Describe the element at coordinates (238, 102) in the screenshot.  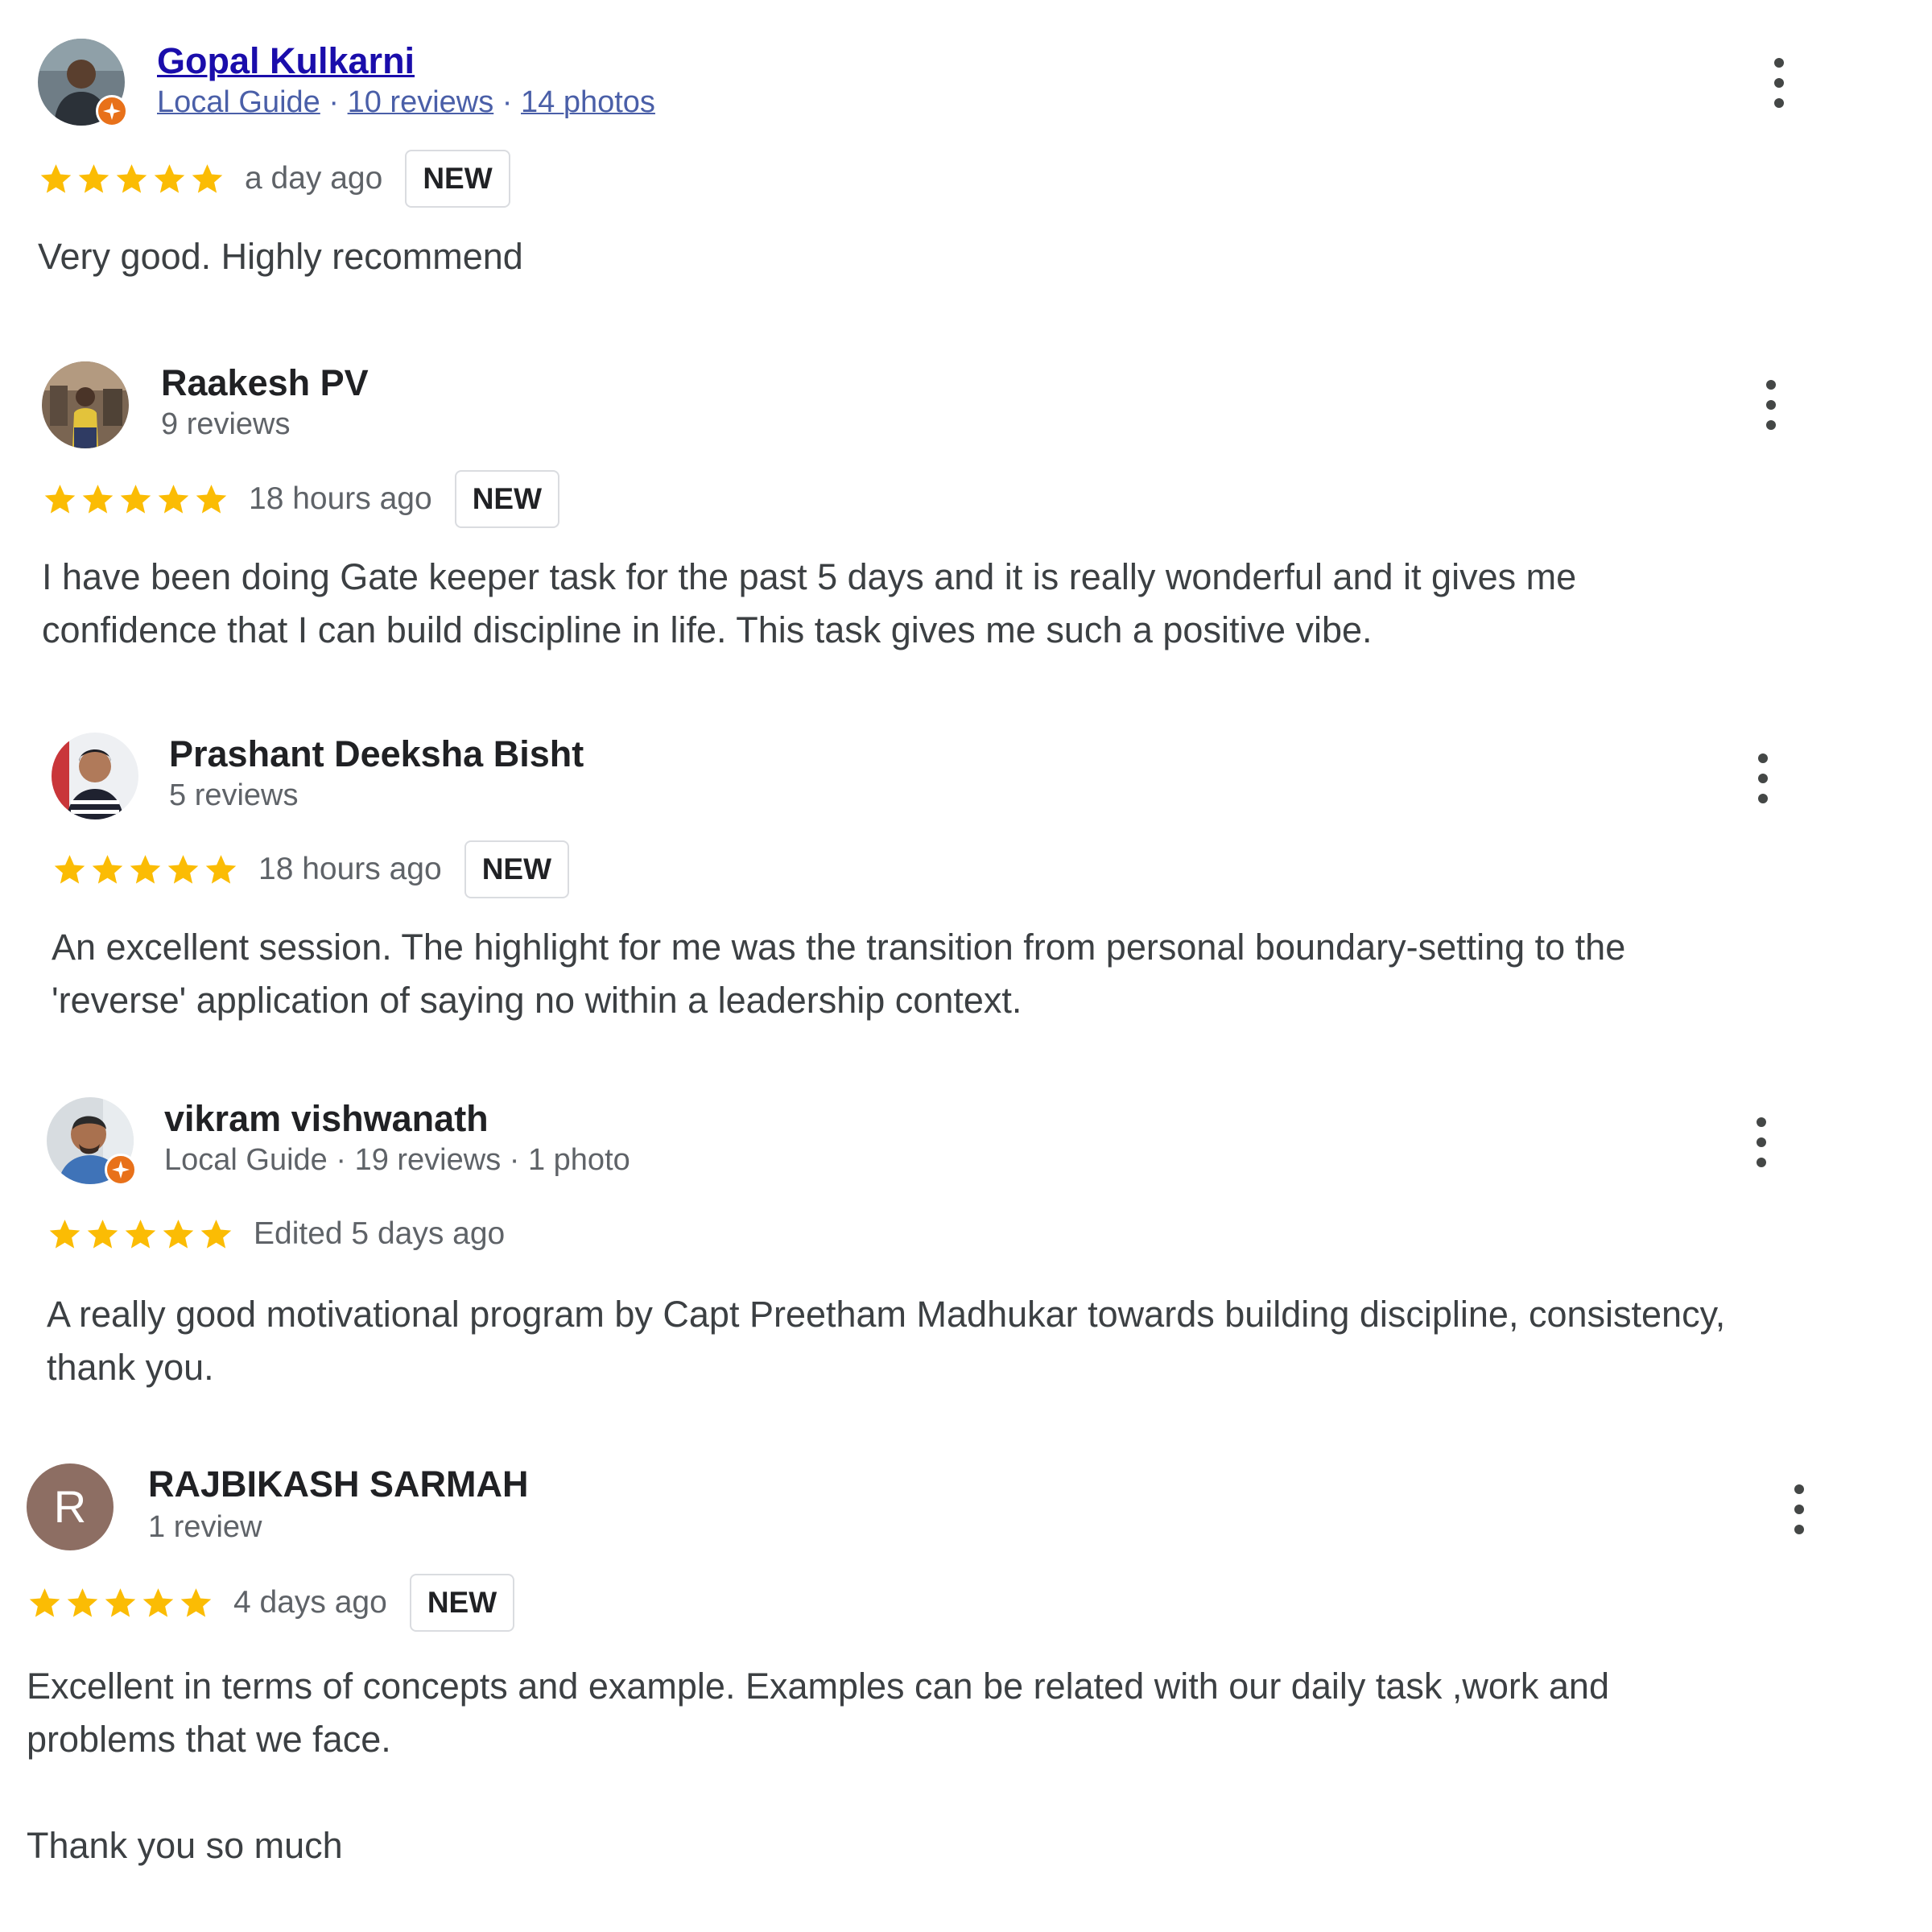
I see `meta-local-guide: Local Guide` at that location.